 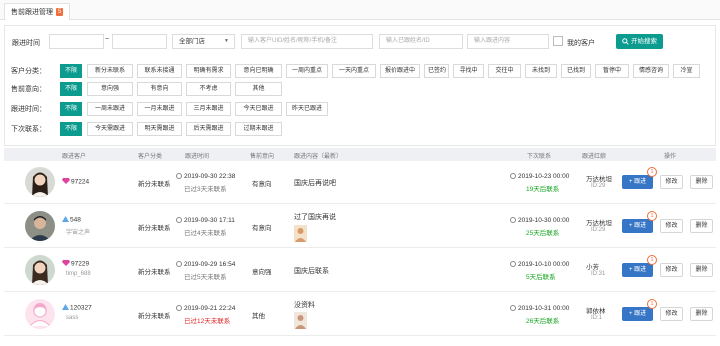 I want to click on next-contact-time-text: 2019-10-31 00:00, so click(x=544, y=308).